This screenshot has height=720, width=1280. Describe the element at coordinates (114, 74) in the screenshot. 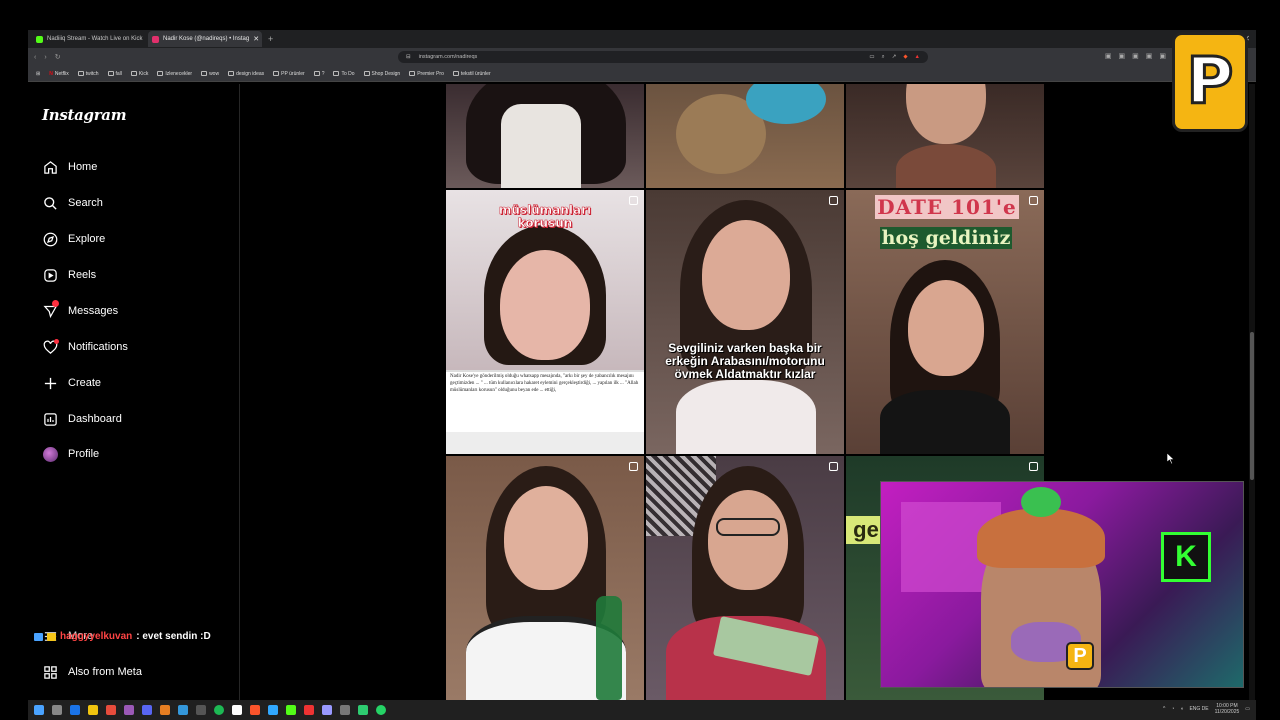

I see `bookmark-item: fall` at that location.